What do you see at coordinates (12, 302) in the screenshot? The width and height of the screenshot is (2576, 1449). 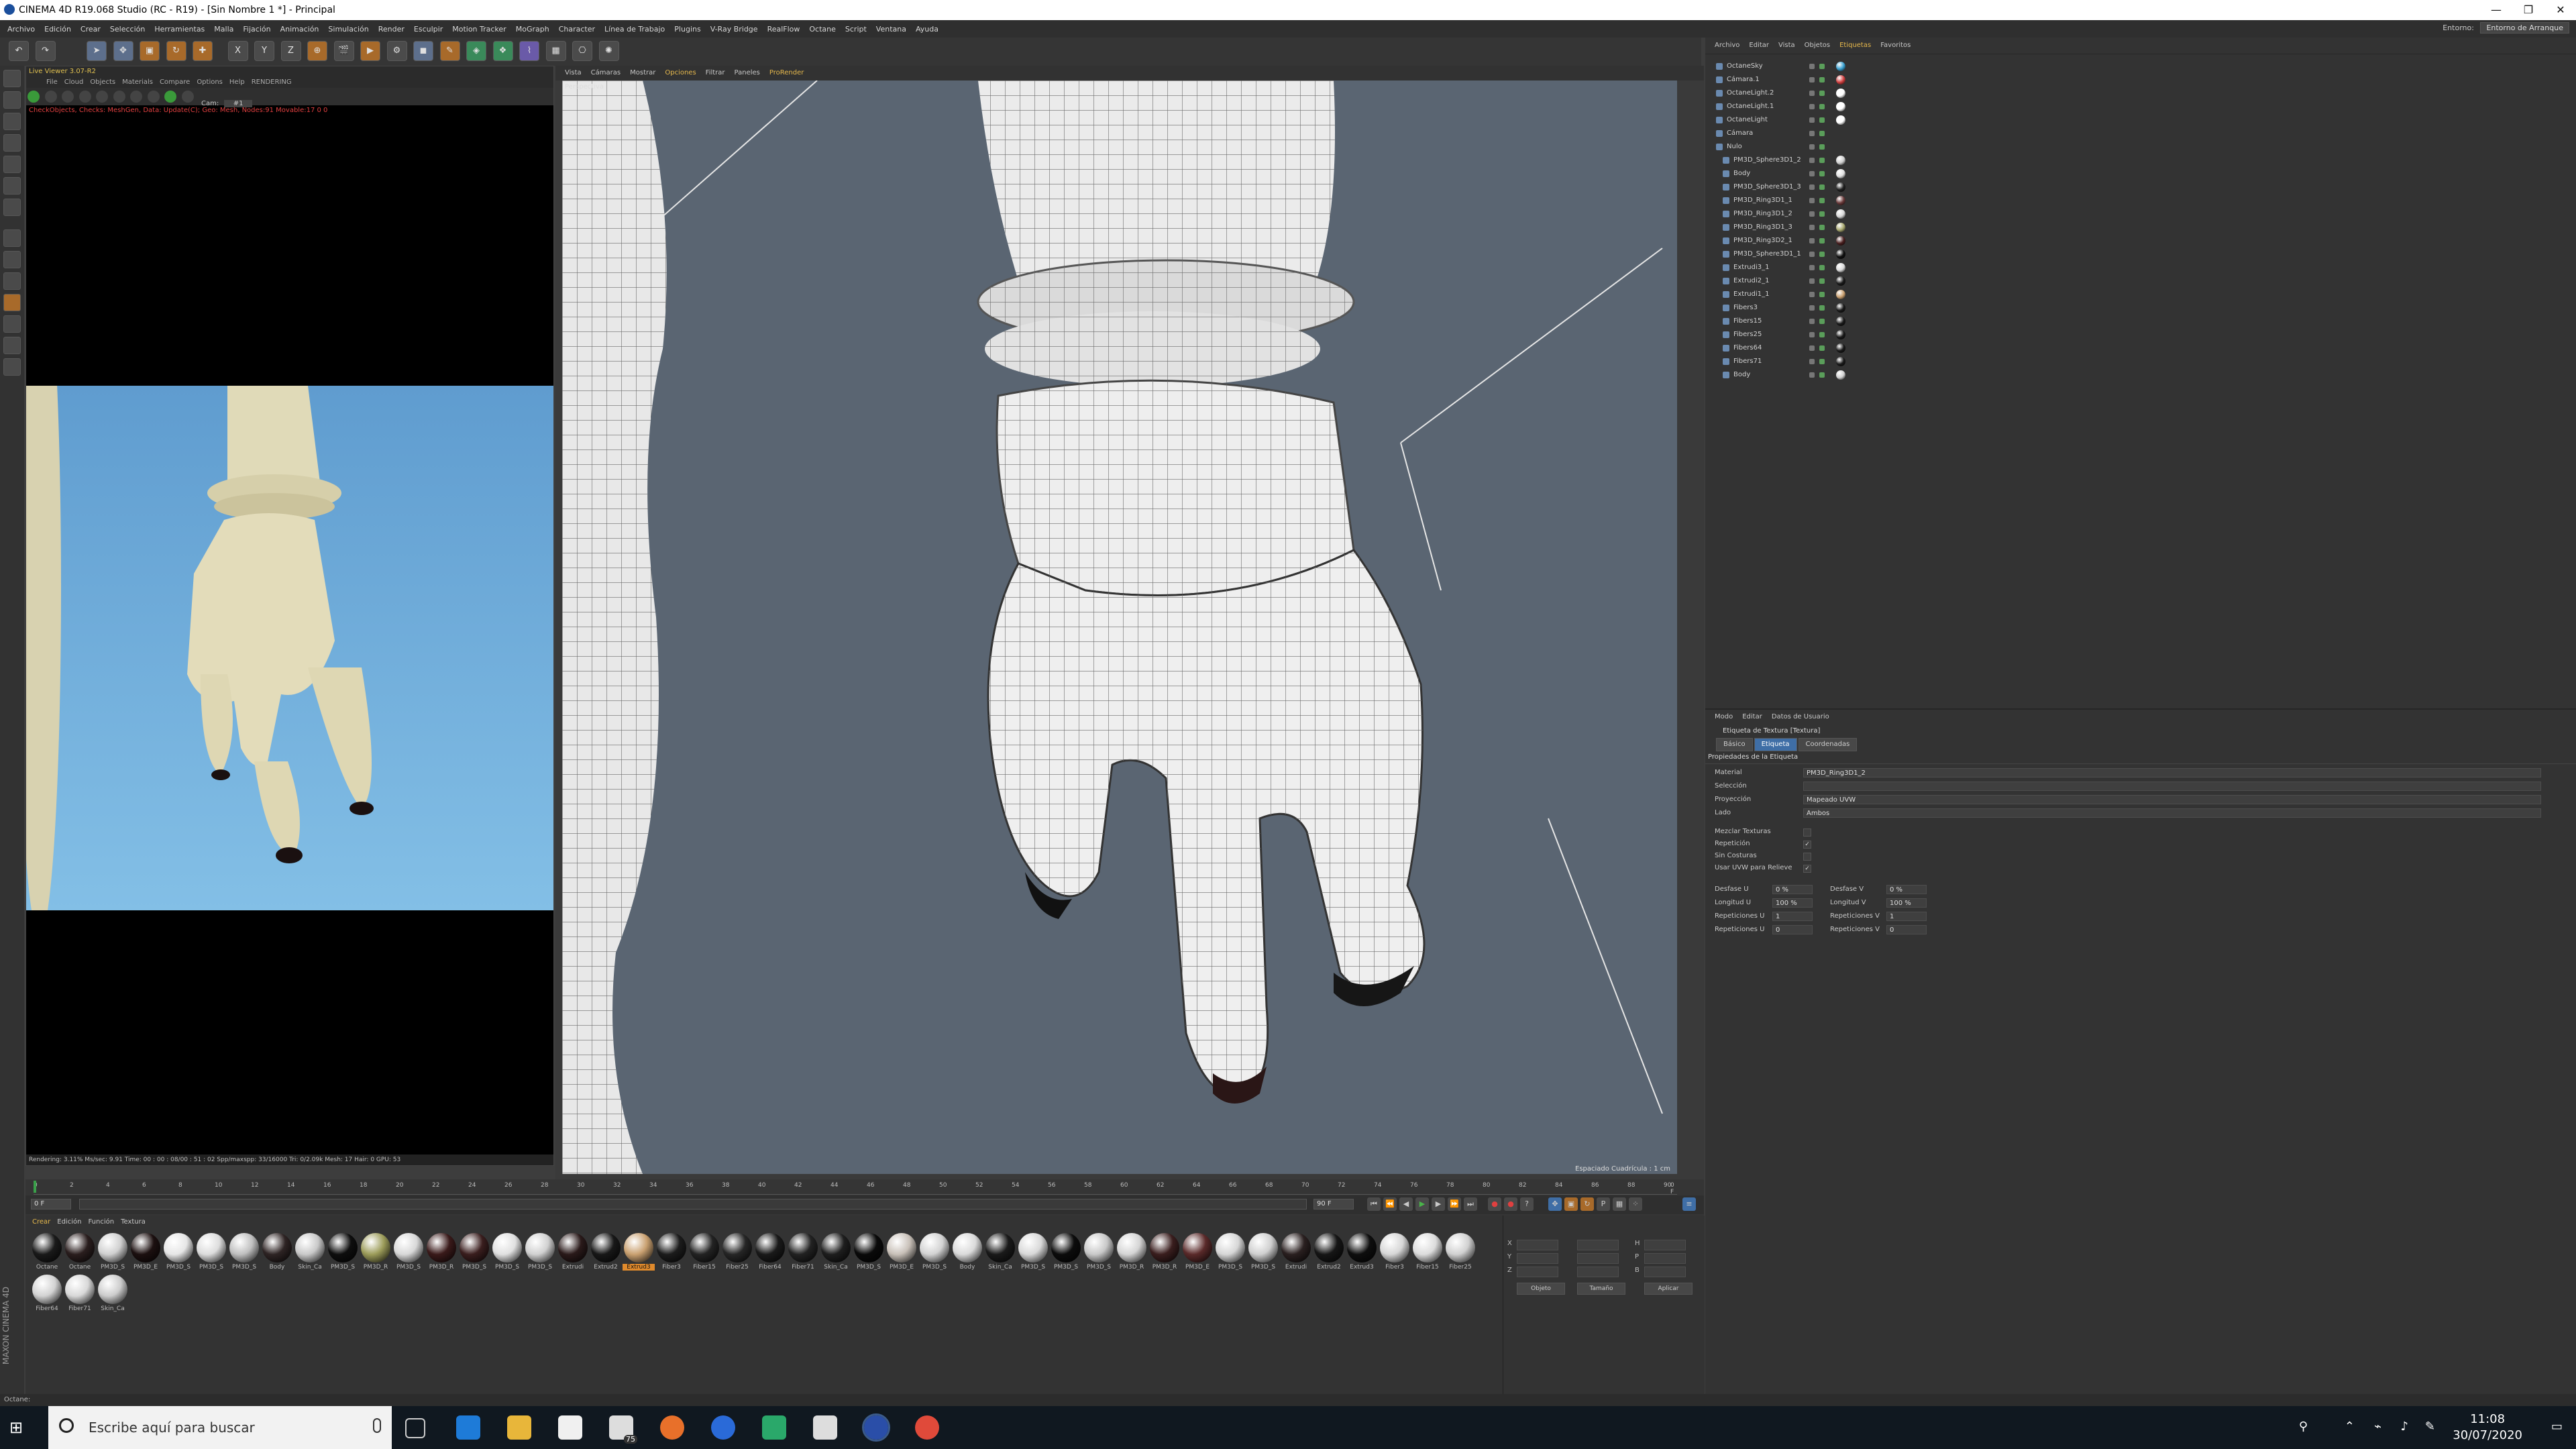 I see `workplane-icon` at bounding box center [12, 302].